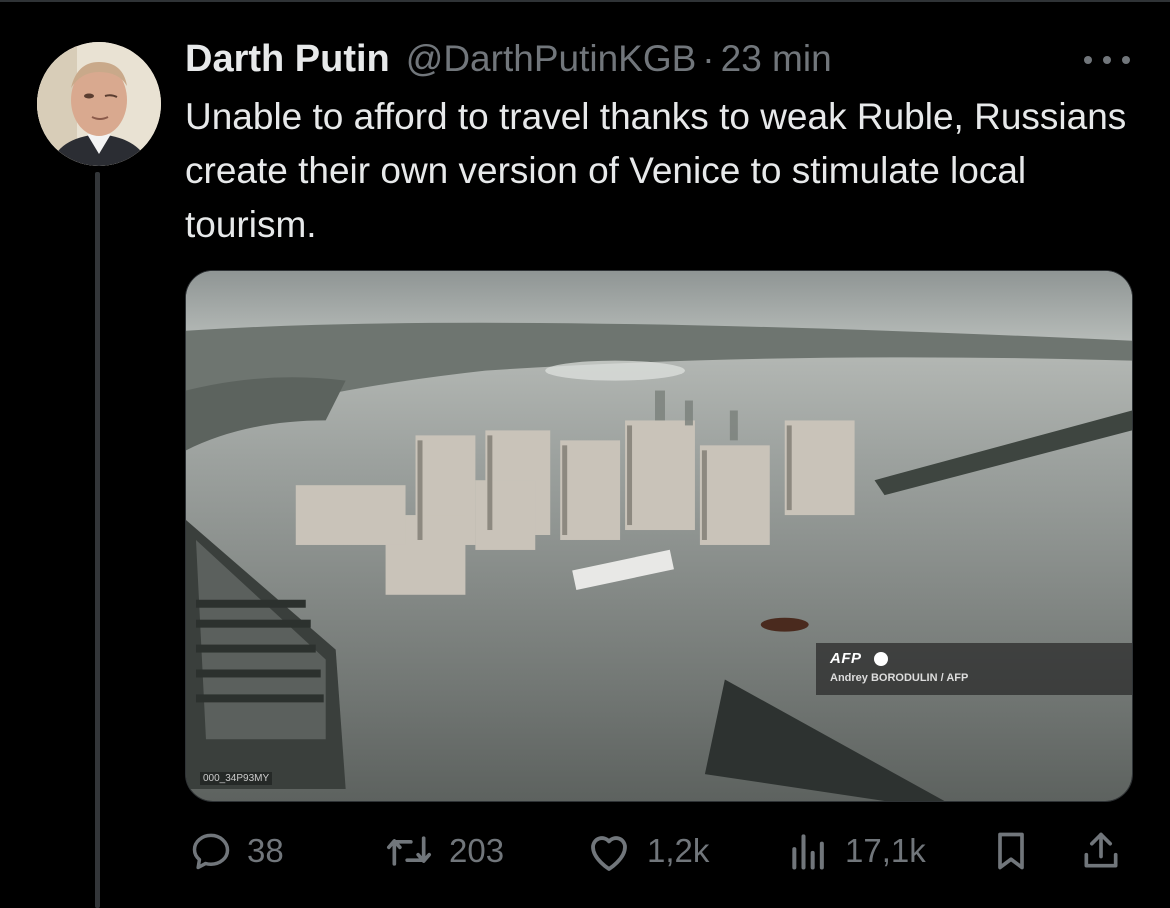  I want to click on action-bar: 38 203 1,2k 17,1k, so click(659, 851).